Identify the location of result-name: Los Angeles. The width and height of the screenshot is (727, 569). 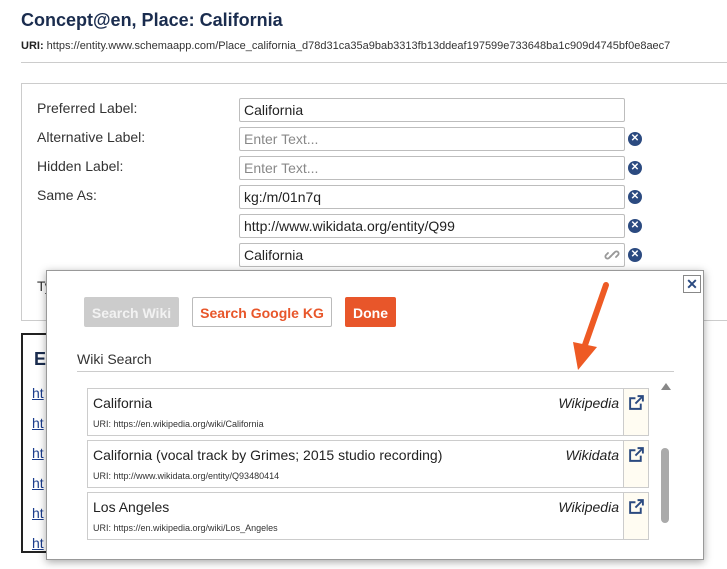
(131, 507).